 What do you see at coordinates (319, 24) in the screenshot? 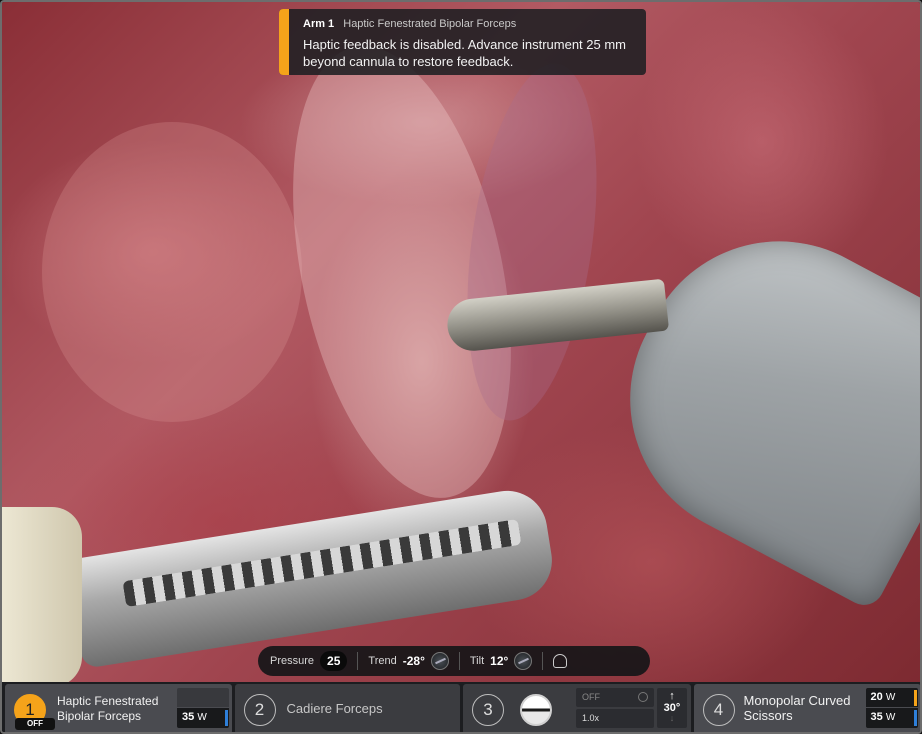
I see `notification-arm: Arm 1` at bounding box center [319, 24].